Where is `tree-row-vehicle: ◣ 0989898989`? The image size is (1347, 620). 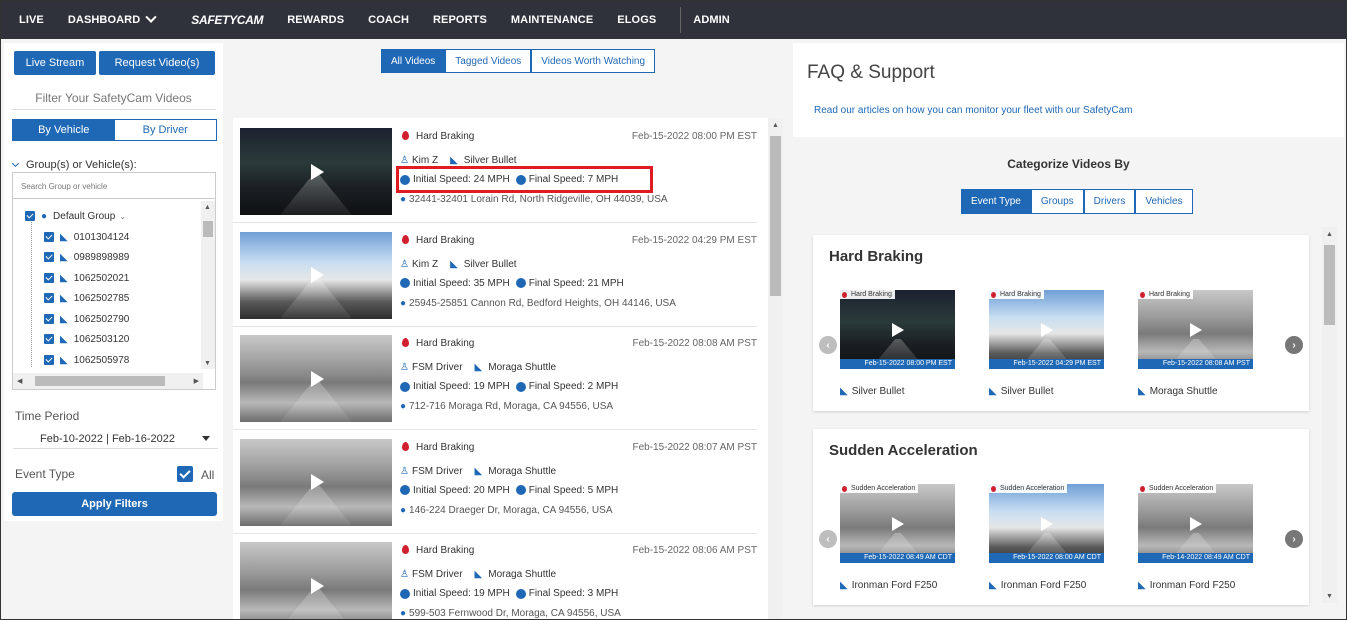
tree-row-vehicle: ◣ 0989898989 is located at coordinates (86, 257).